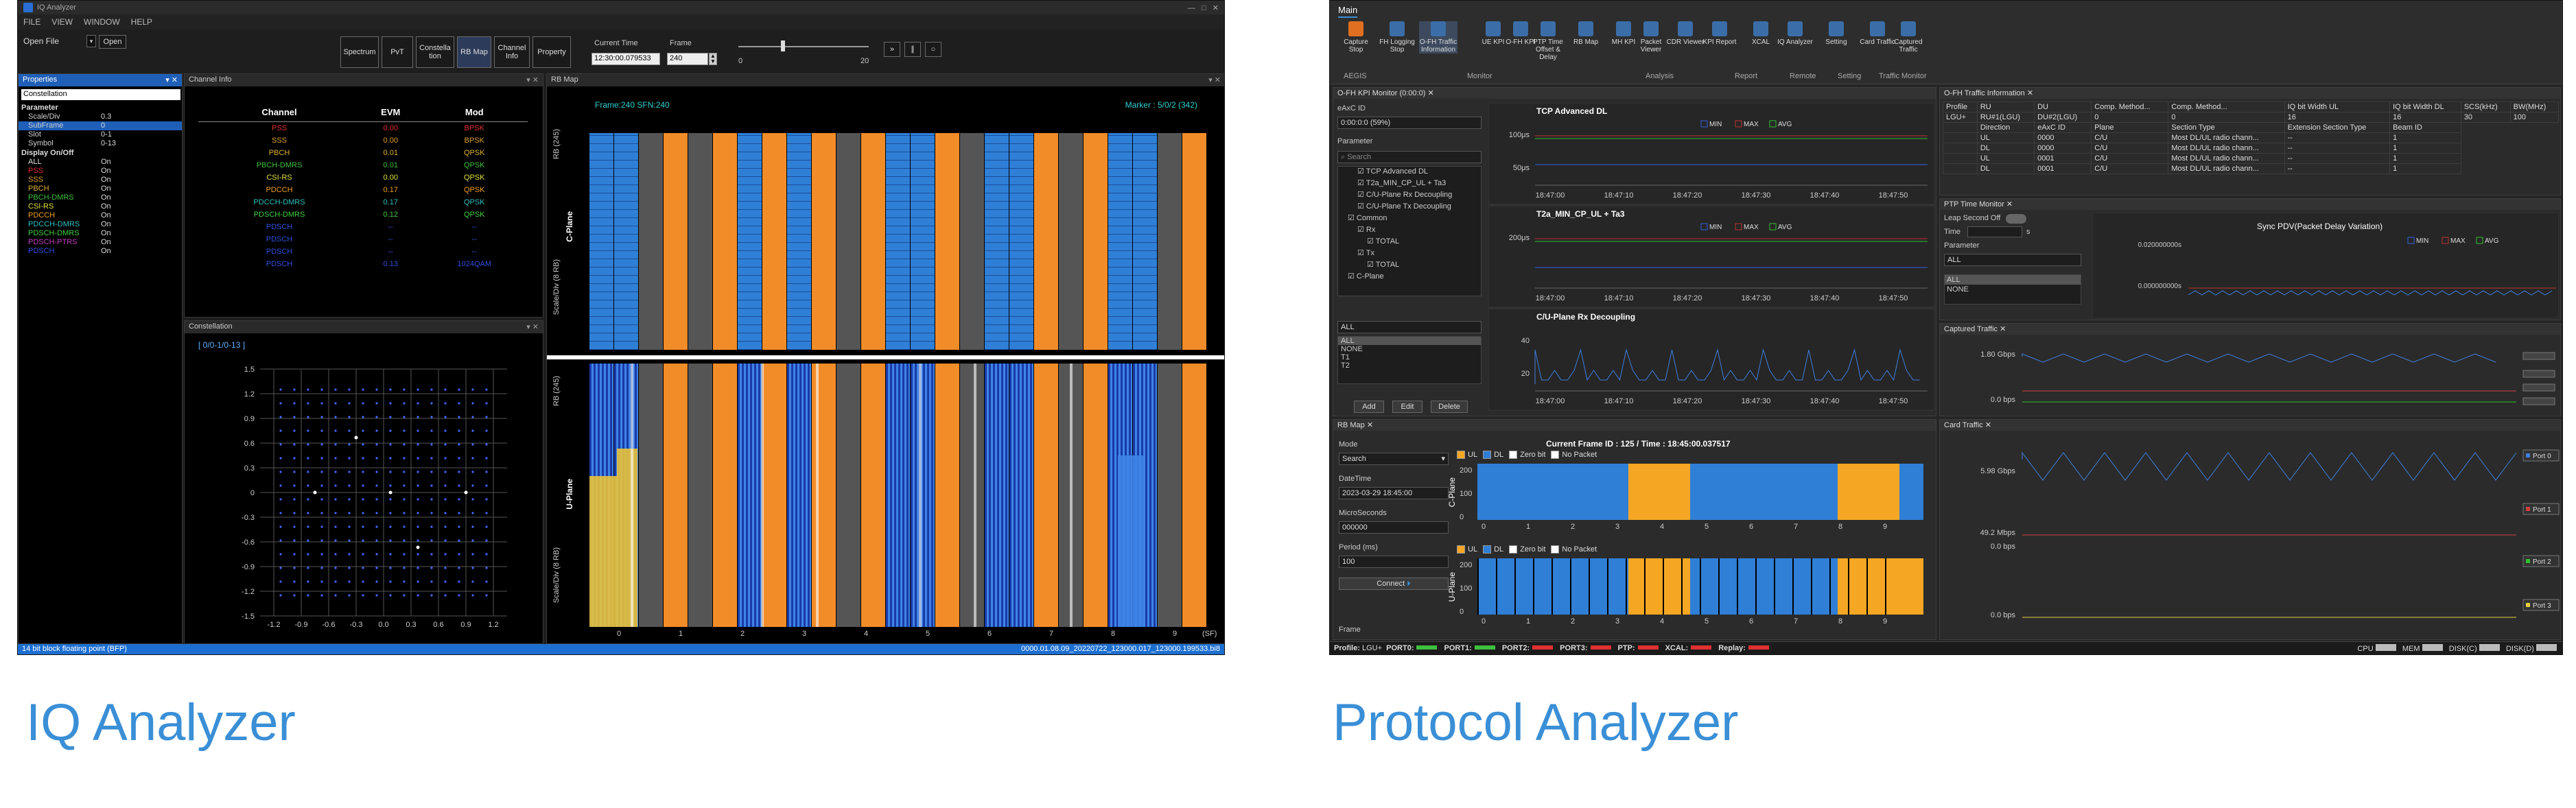 The height and width of the screenshot is (808, 2576). What do you see at coordinates (1348, 11) in the screenshot?
I see `ribbon-tab-main: Main` at bounding box center [1348, 11].